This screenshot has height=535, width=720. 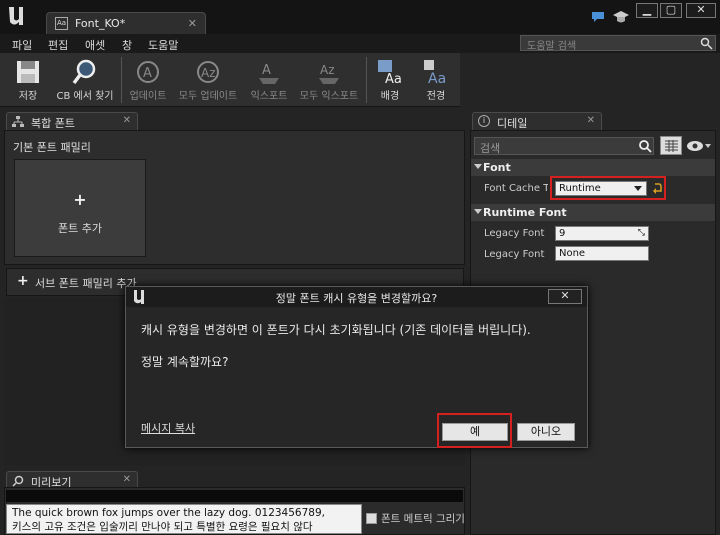 I want to click on menu-window: 창, so click(x=127, y=45).